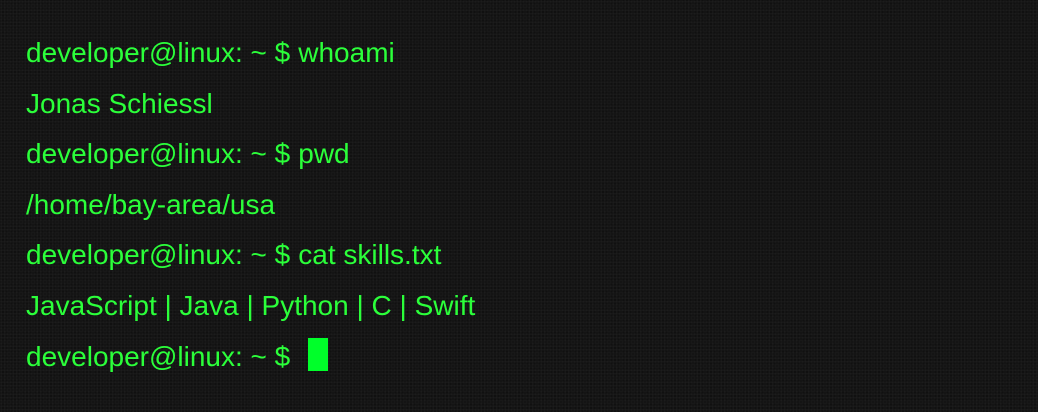 Image resolution: width=1038 pixels, height=412 pixels. What do you see at coordinates (532, 110) in the screenshot?
I see `command-output: Jonas Schiessl` at bounding box center [532, 110].